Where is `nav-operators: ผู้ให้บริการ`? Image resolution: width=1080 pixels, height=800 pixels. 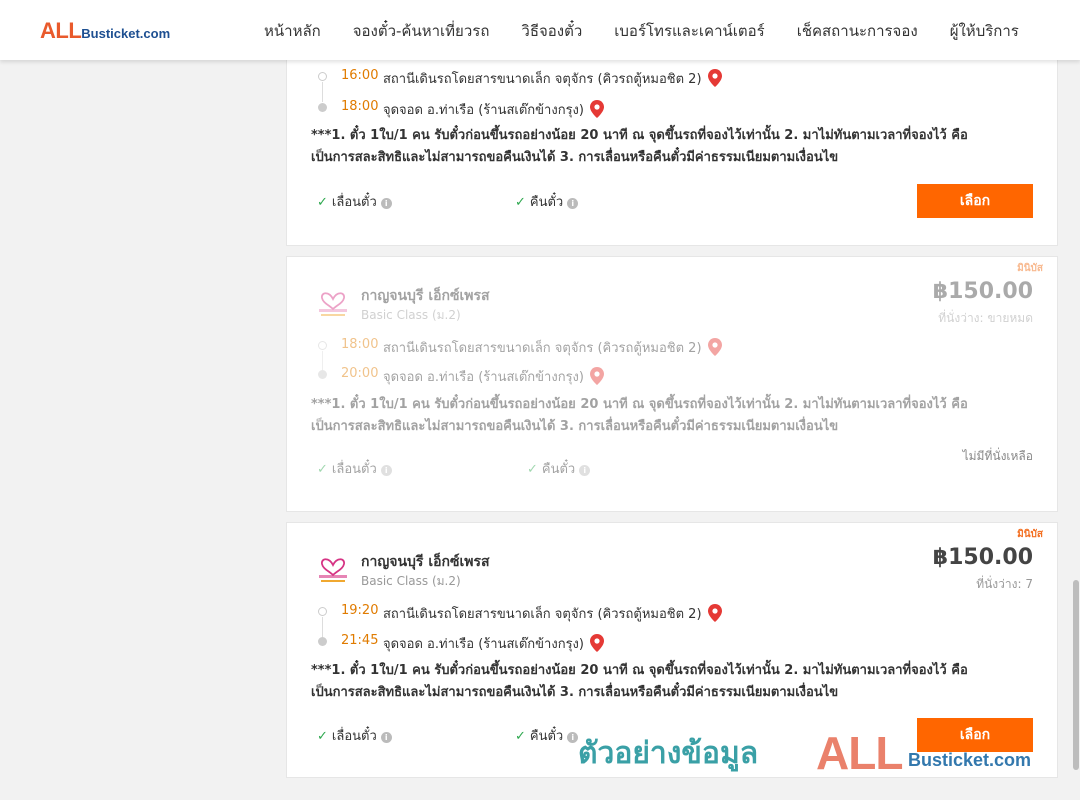 nav-operators: ผู้ให้บริการ is located at coordinates (984, 31).